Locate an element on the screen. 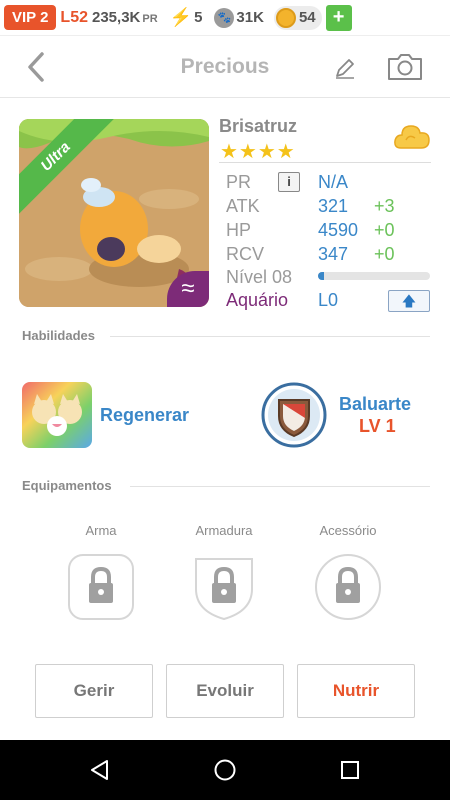 The width and height of the screenshot is (450, 800). habitat-level: L0 is located at coordinates (328, 300).